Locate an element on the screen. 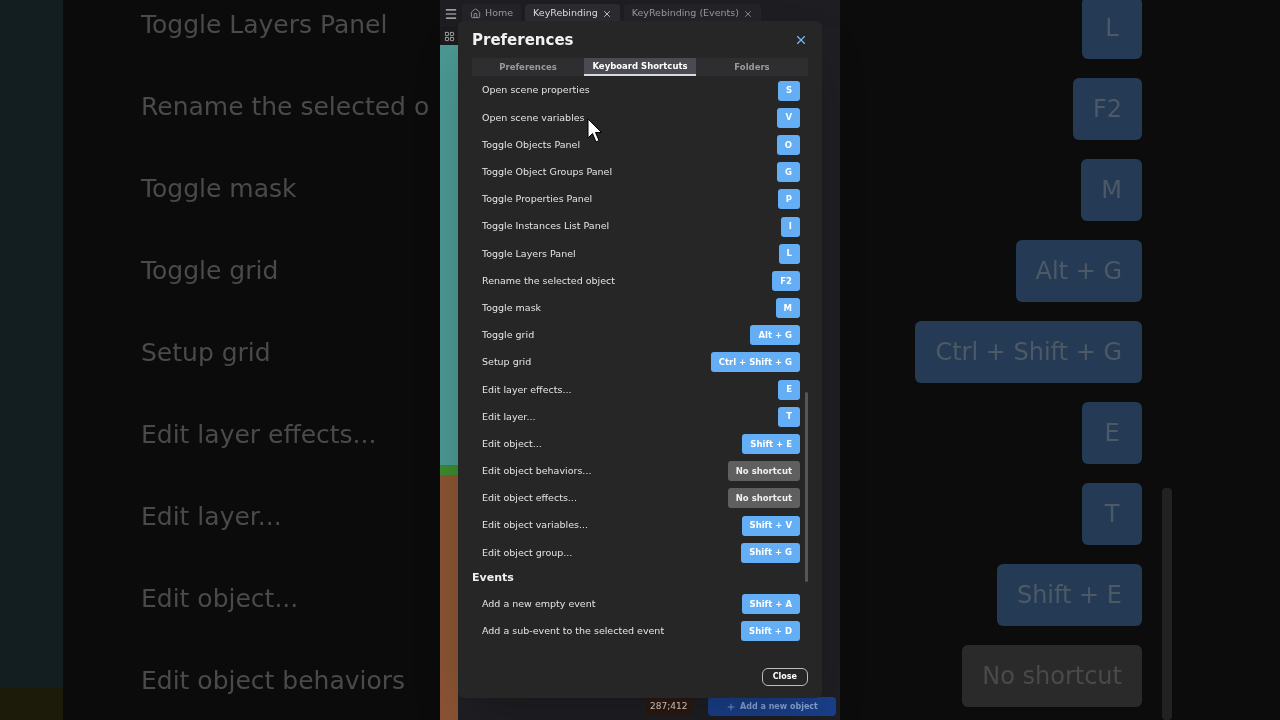 This screenshot has width=1280, height=720. shortcut-key: L is located at coordinates (789, 253).